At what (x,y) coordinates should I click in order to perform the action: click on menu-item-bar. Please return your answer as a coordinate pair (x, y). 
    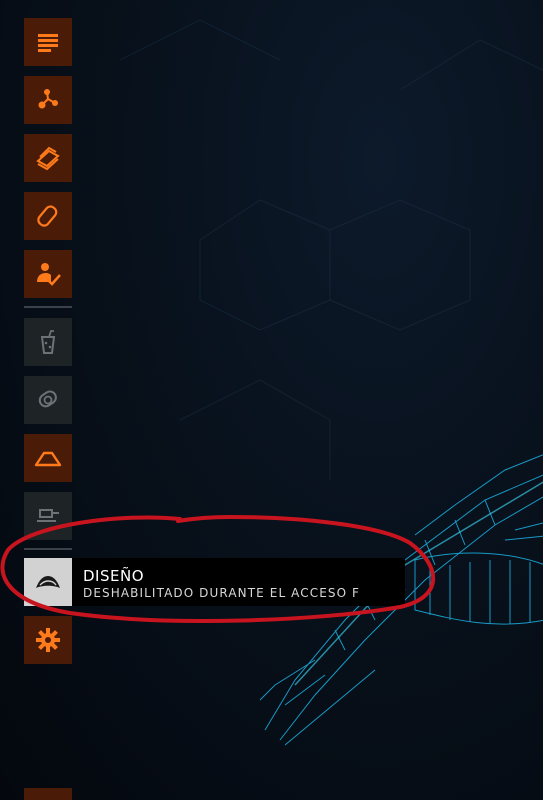
    Looking at the image, I should click on (48, 342).